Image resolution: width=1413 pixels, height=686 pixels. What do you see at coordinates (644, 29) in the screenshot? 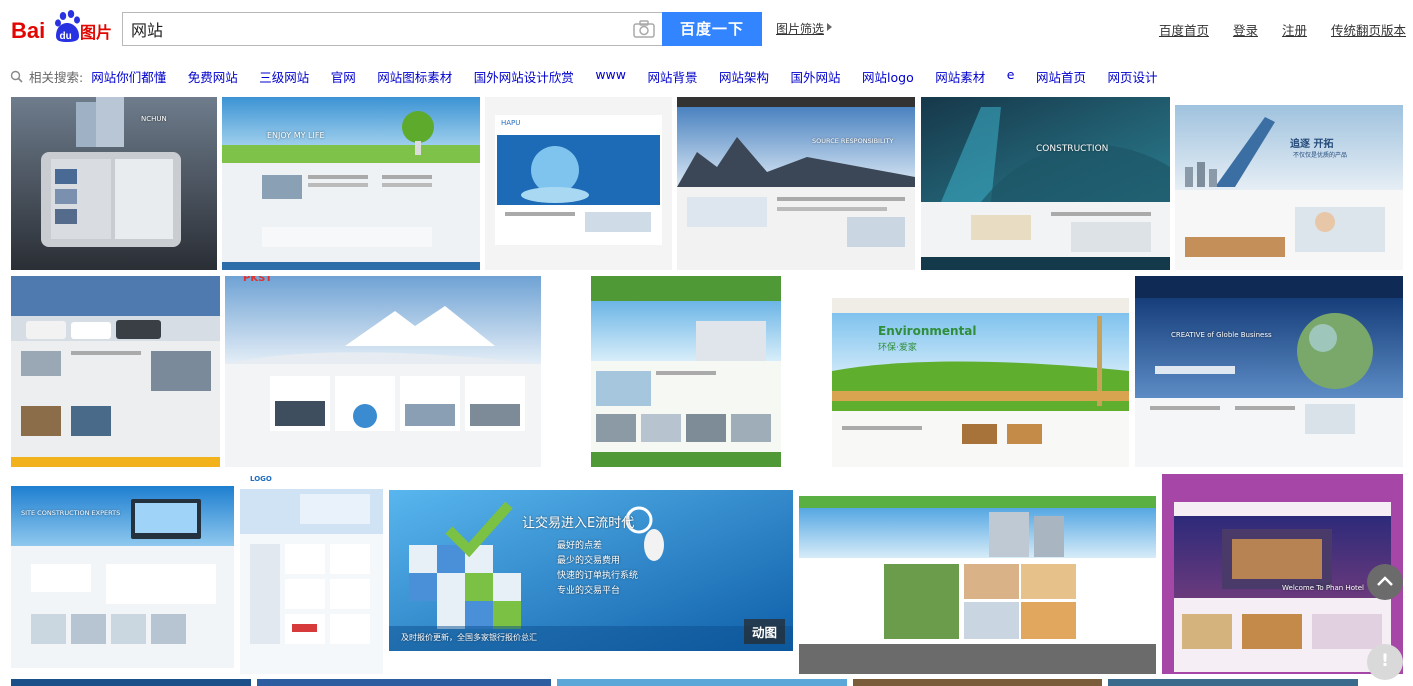
I see `camera-icon` at bounding box center [644, 29].